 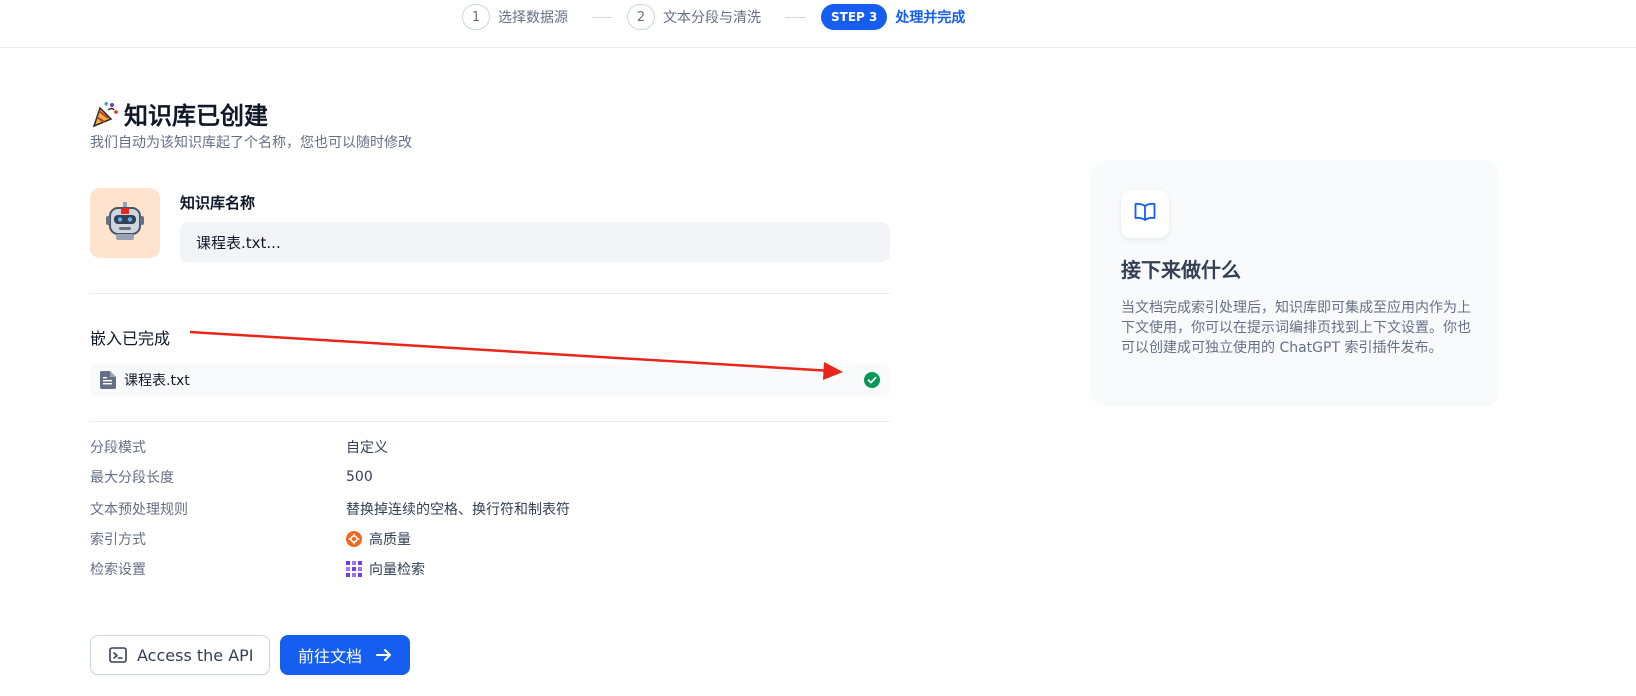 I want to click on step-label: 处理并完成, so click(x=930, y=18).